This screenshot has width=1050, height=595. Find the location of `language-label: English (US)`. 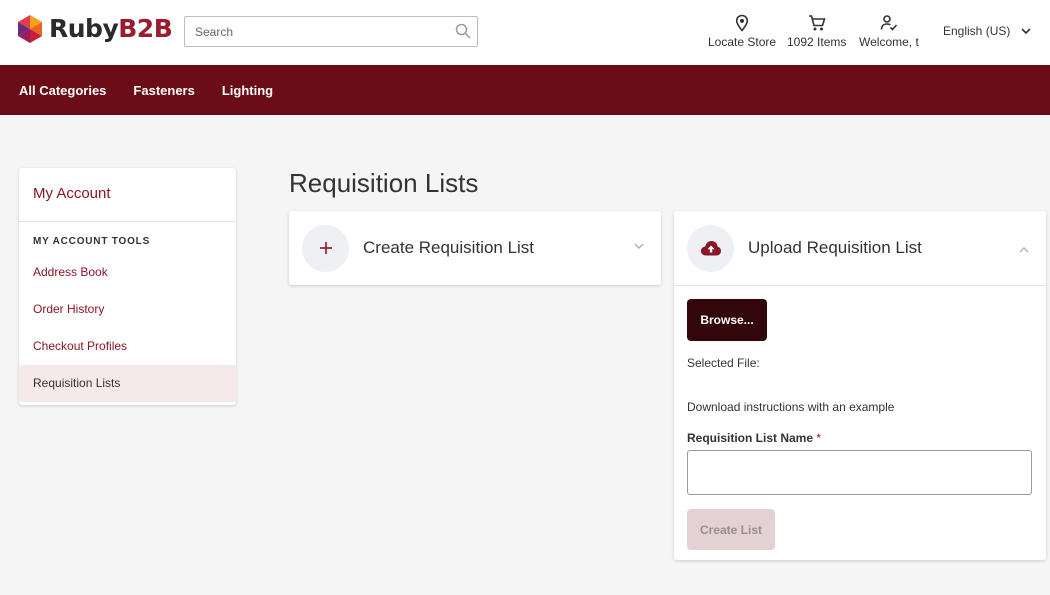

language-label: English (US) is located at coordinates (977, 31).